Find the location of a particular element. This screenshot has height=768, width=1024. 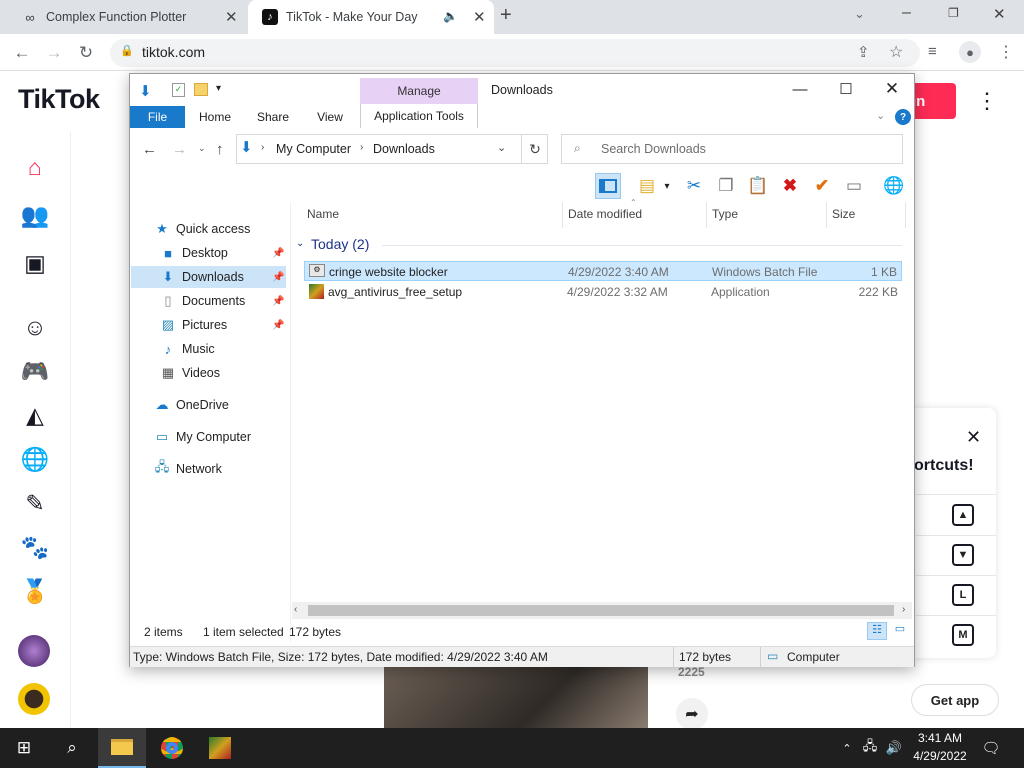

new-folder-icon is located at coordinates (201, 89).